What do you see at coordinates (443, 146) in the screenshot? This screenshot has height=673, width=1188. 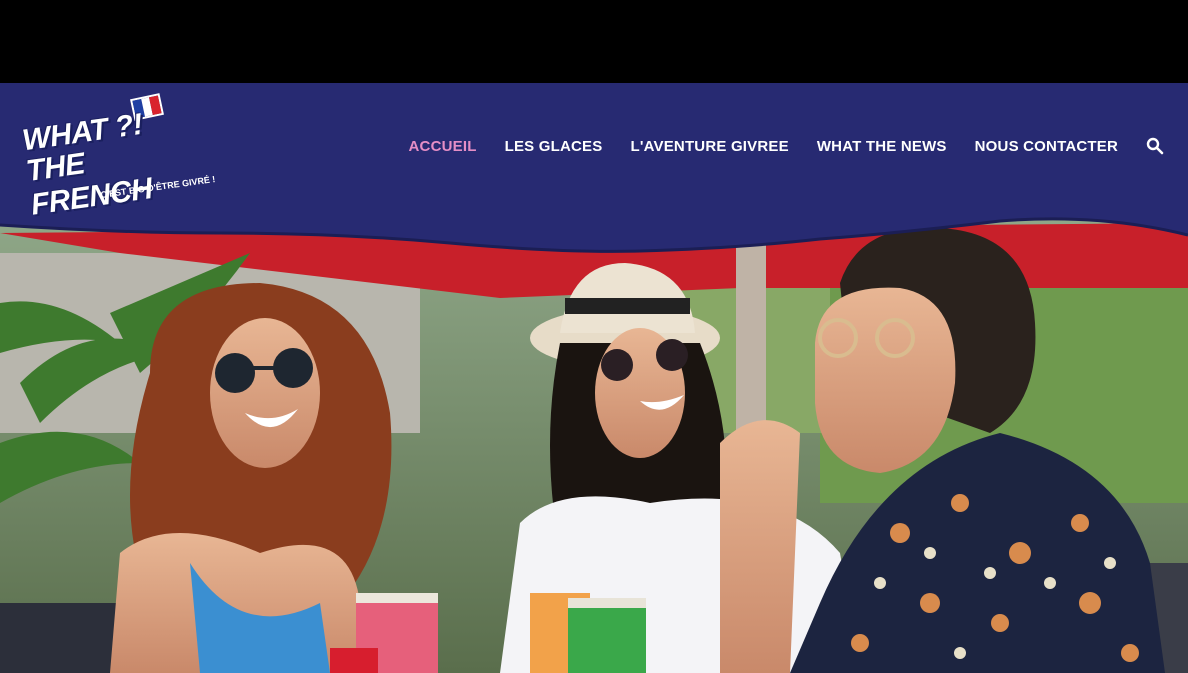 I see `nav-item-accueil: ACCUEIL` at bounding box center [443, 146].